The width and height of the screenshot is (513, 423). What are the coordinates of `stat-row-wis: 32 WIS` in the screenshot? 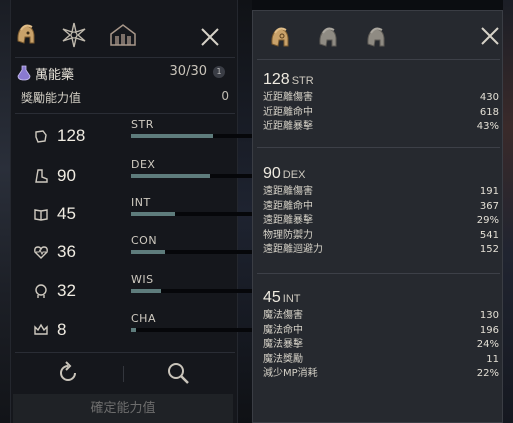 It's located at (148, 289).